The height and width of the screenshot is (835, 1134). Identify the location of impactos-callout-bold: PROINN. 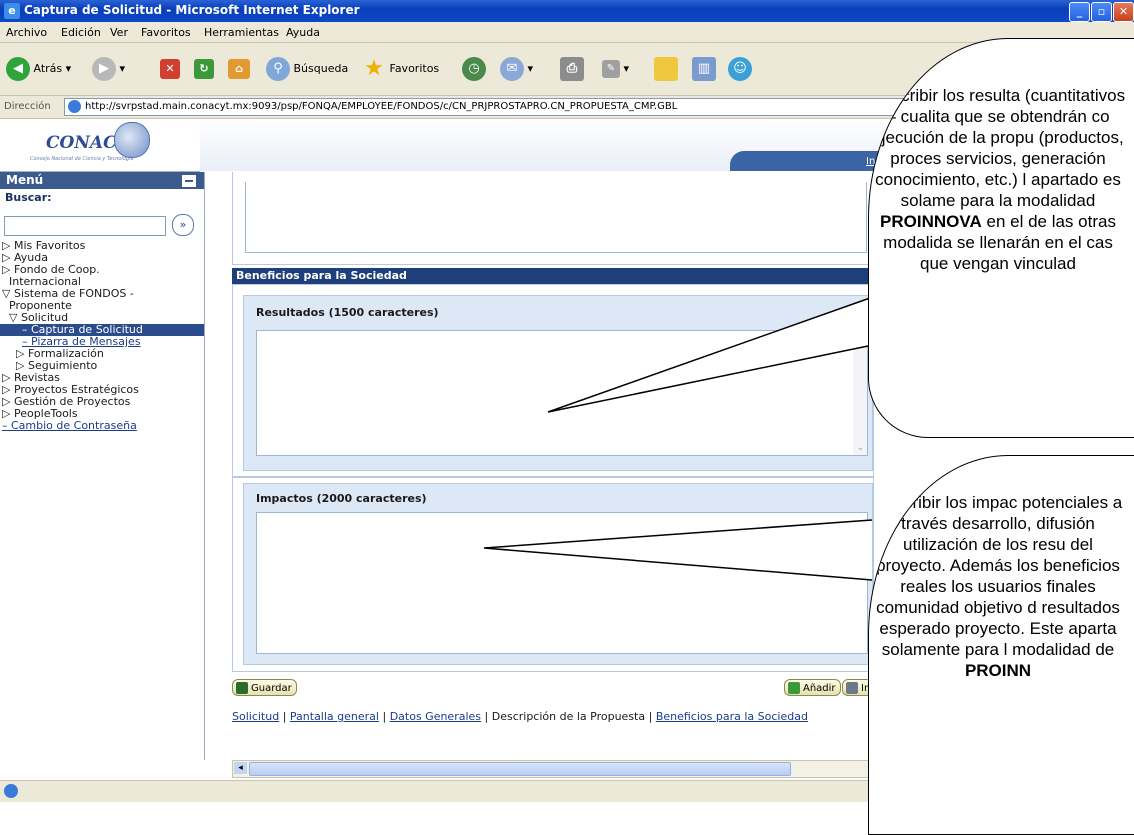
(998, 670).